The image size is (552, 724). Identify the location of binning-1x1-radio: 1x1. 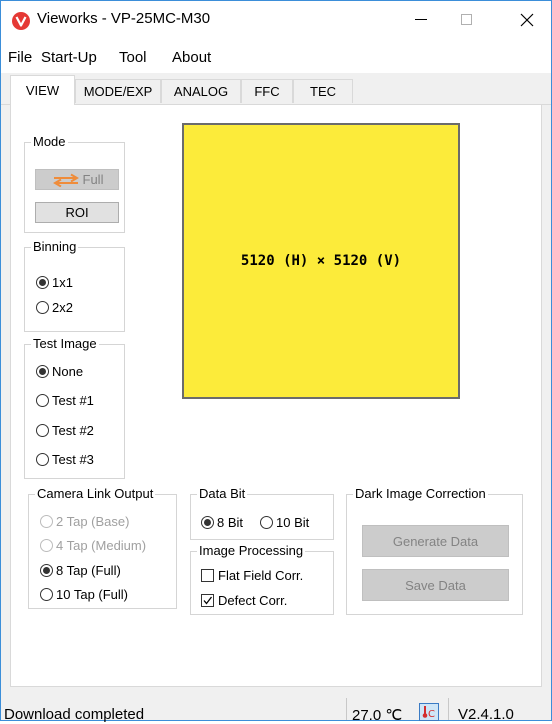
(54, 282).